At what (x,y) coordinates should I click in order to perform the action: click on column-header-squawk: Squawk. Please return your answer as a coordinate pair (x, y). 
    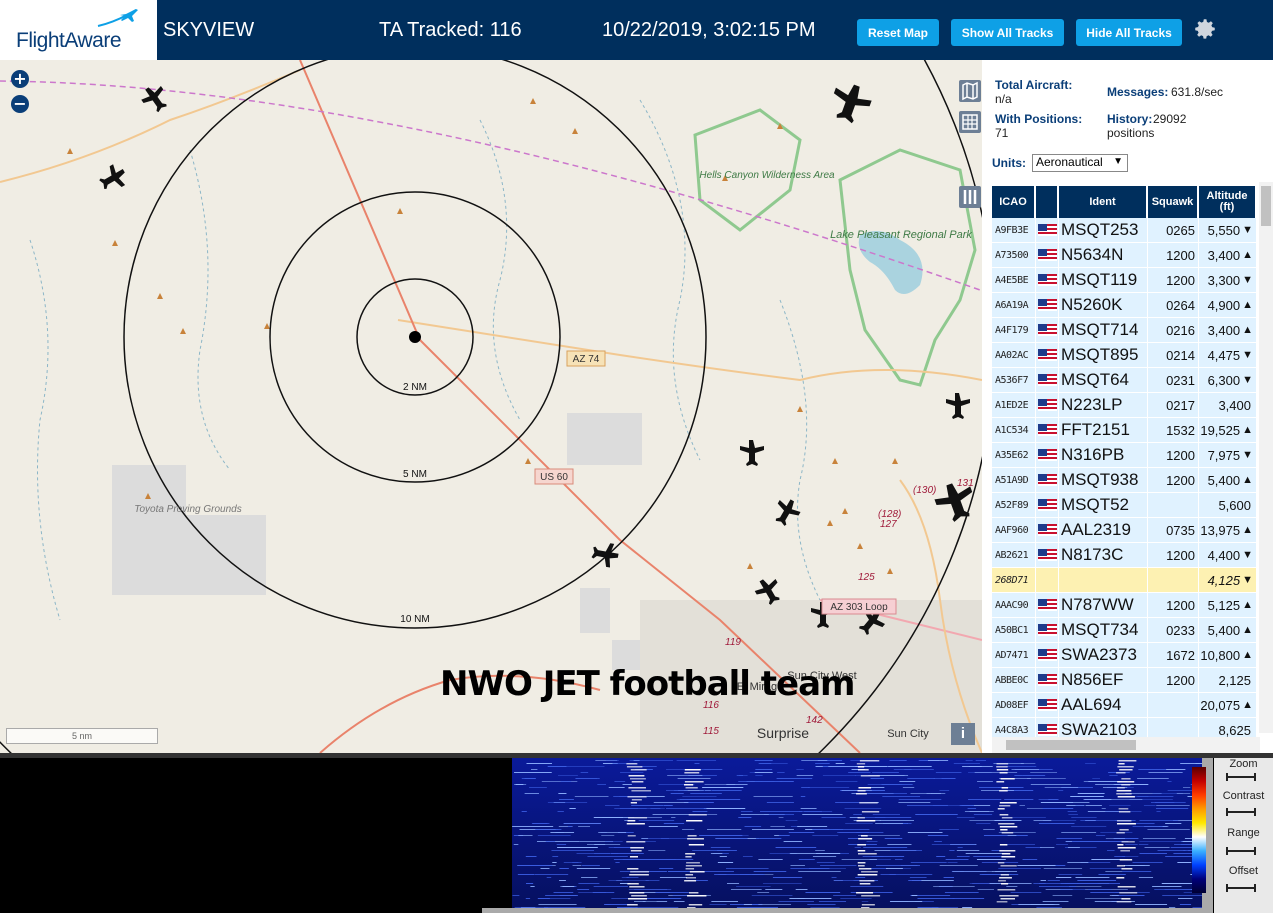
    Looking at the image, I should click on (1173, 202).